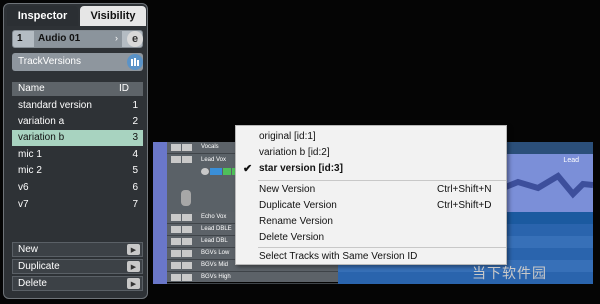  What do you see at coordinates (55, 105) in the screenshot?
I see `version-name: standard version` at bounding box center [55, 105].